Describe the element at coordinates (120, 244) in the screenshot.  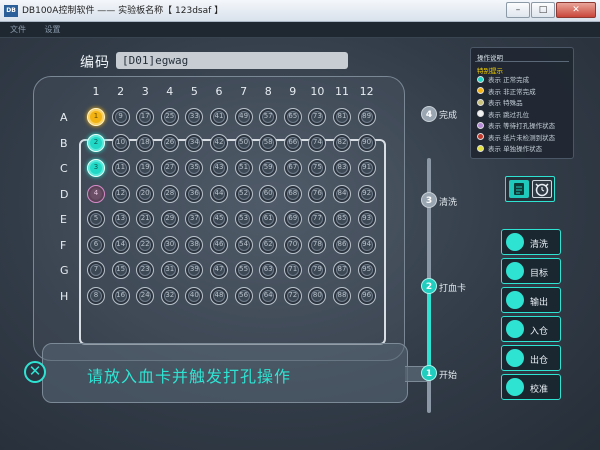
I see `well-14: 14` at that location.